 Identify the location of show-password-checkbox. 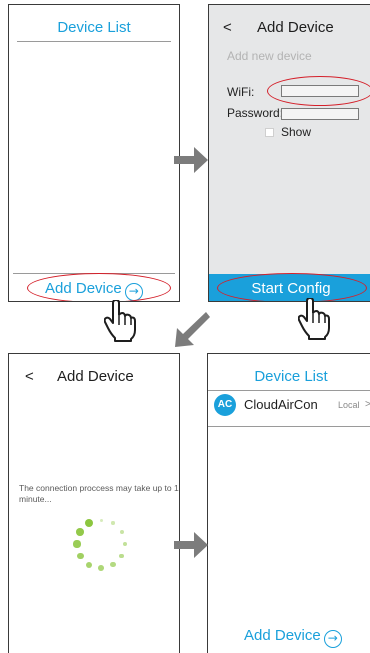
(269, 132).